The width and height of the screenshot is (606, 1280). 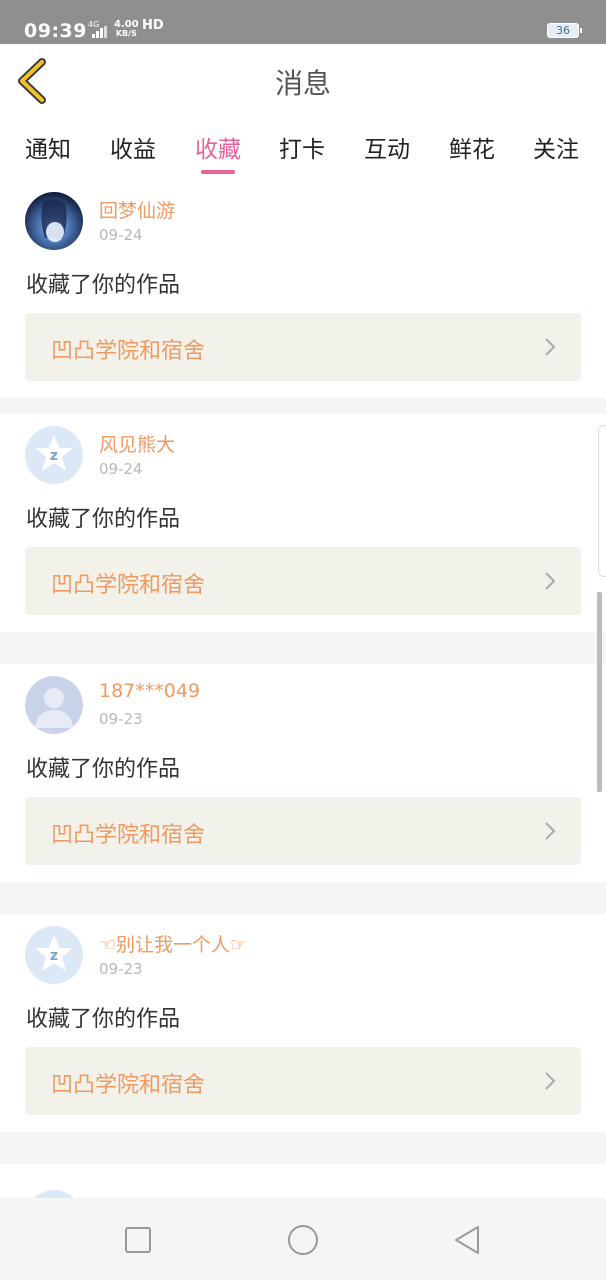 What do you see at coordinates (153, 25) in the screenshot?
I see `hd-indicator: HD` at bounding box center [153, 25].